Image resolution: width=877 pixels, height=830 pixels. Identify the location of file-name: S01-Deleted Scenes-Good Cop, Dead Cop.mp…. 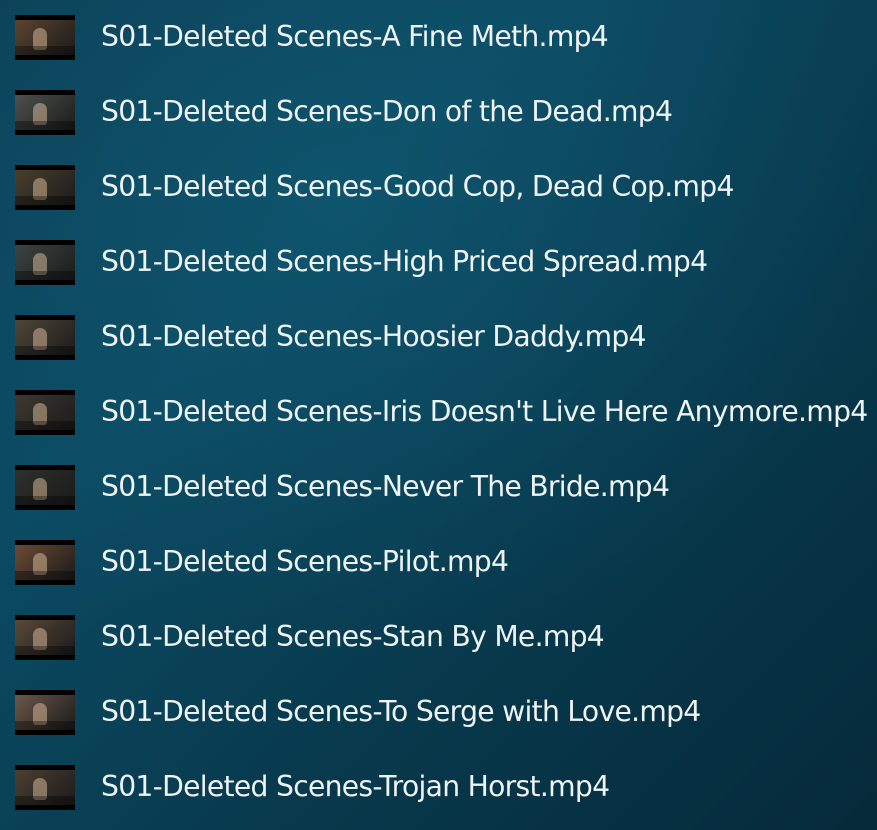
(417, 186).